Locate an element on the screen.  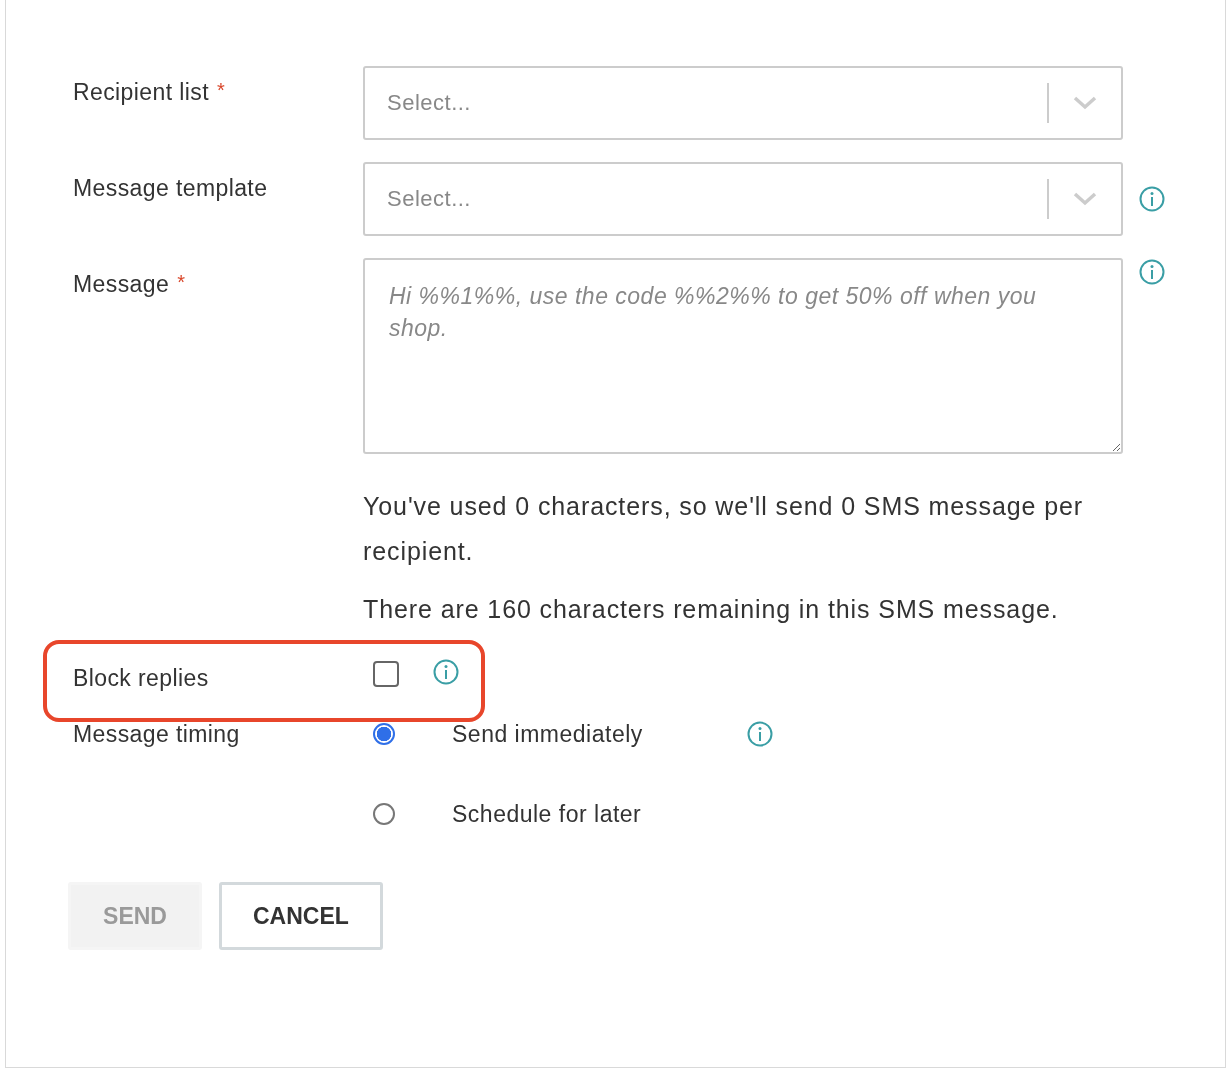
label-text: Recipient list is located at coordinates (141, 92).